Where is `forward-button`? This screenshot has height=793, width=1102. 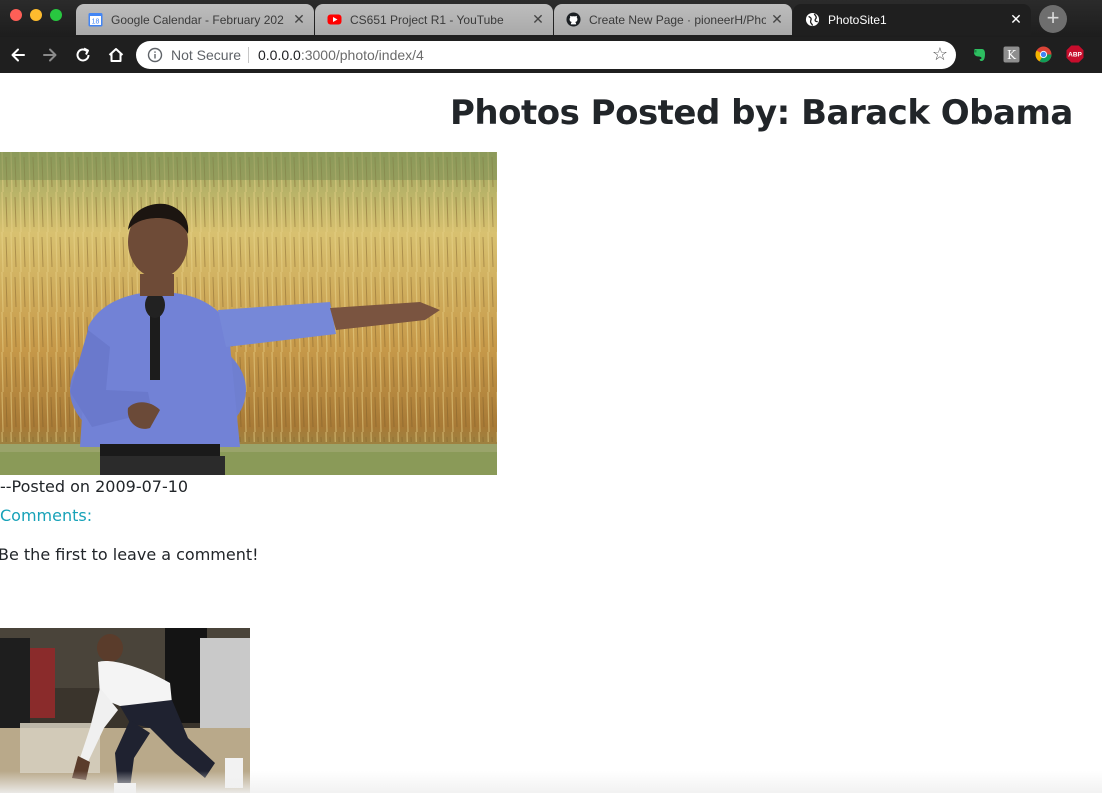 forward-button is located at coordinates (50, 55).